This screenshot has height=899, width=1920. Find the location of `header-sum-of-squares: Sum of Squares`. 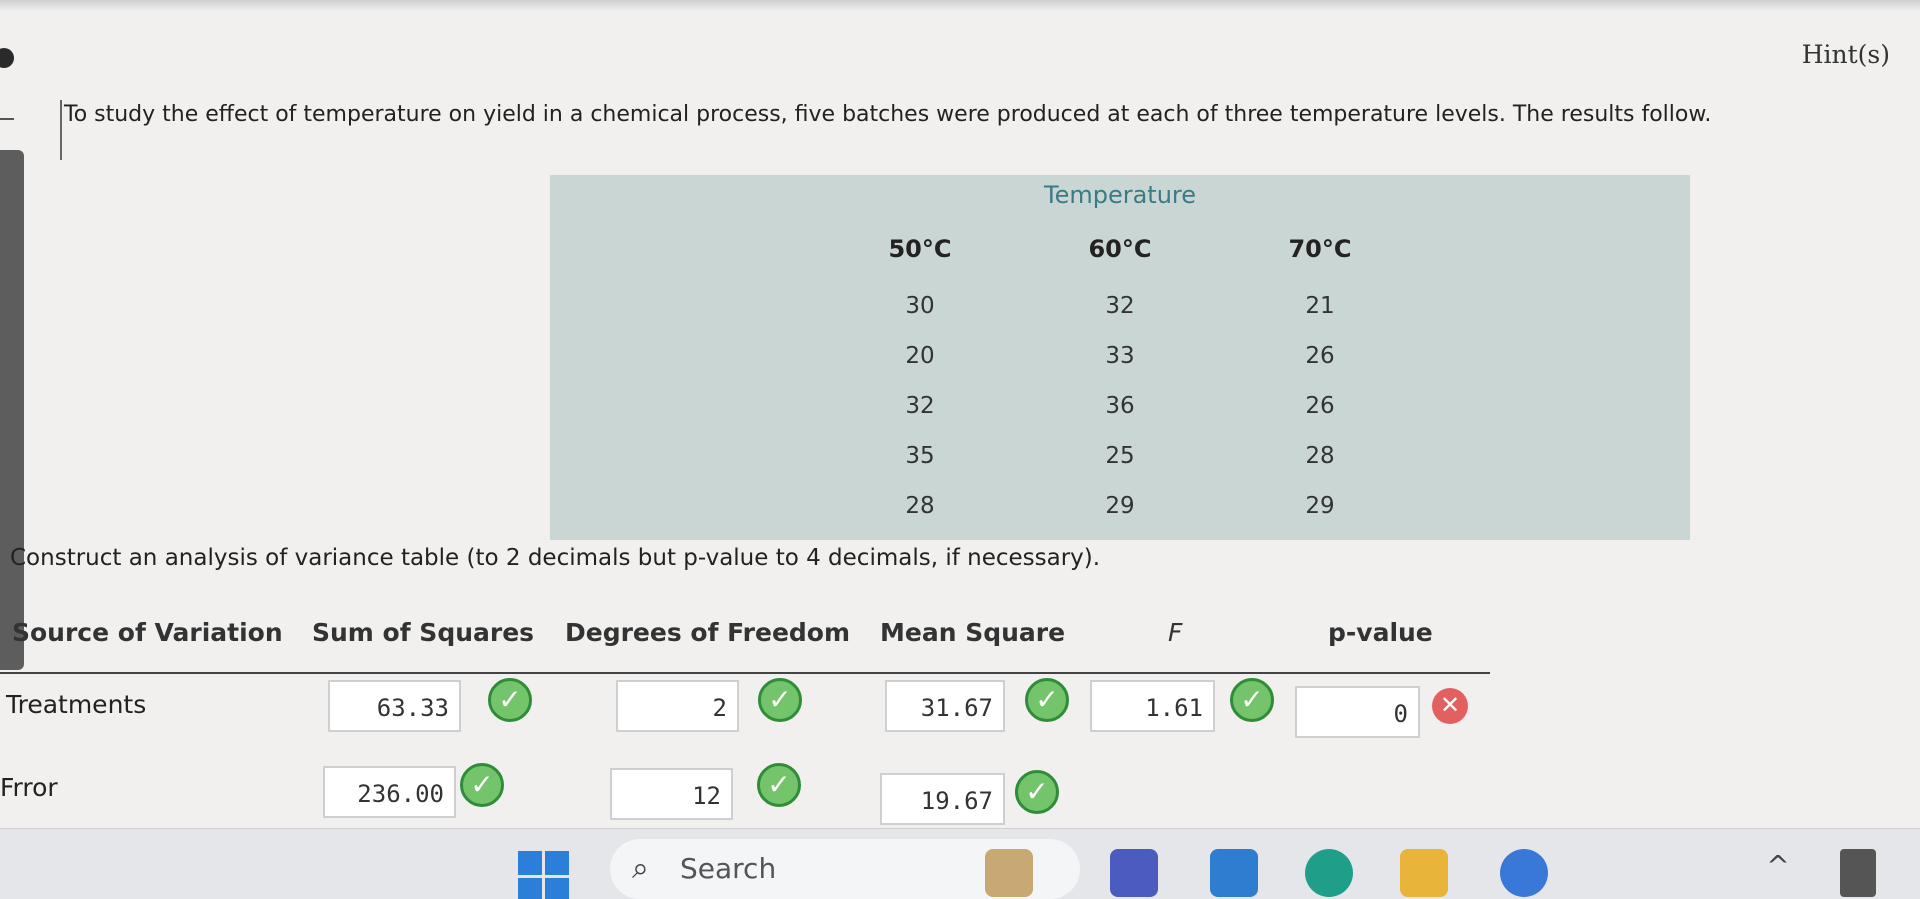

header-sum-of-squares: Sum of Squares is located at coordinates (423, 632).